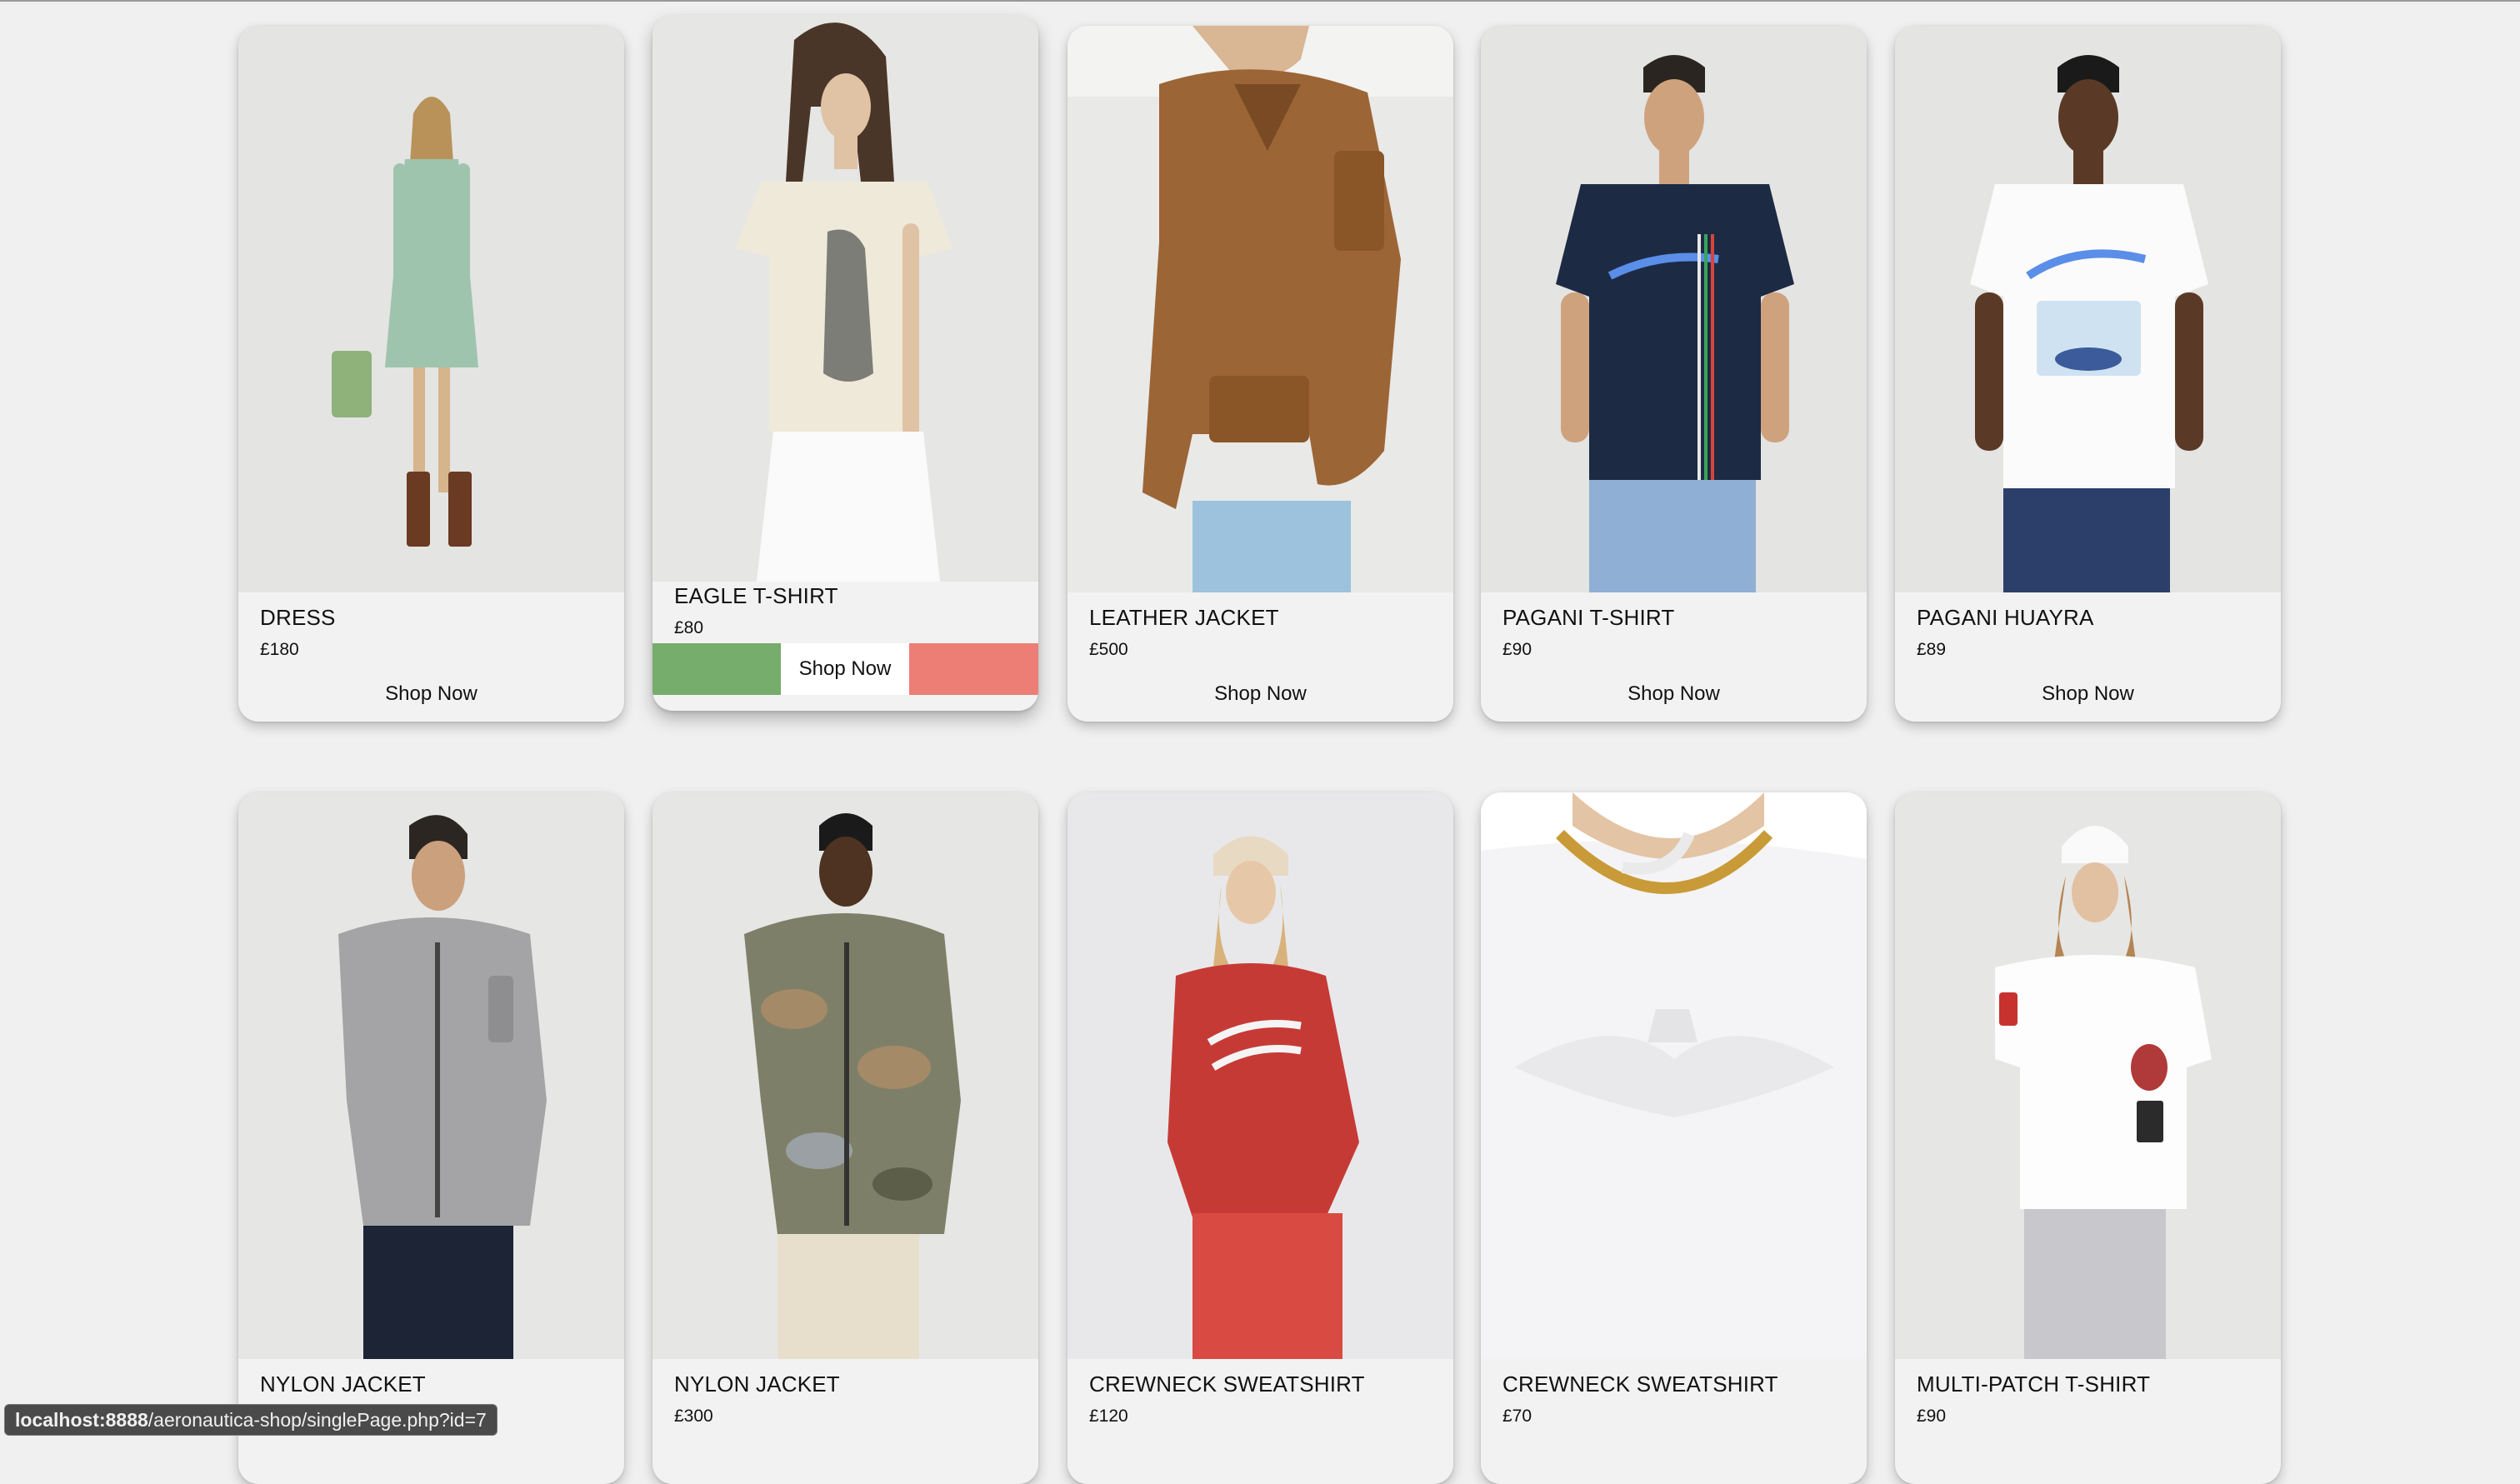  I want to click on window-top-border, so click(1260, 1).